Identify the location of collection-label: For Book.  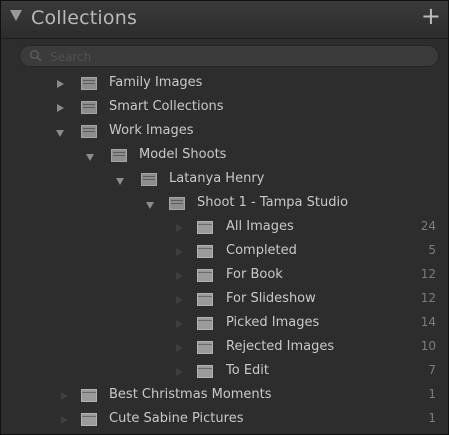
(254, 274).